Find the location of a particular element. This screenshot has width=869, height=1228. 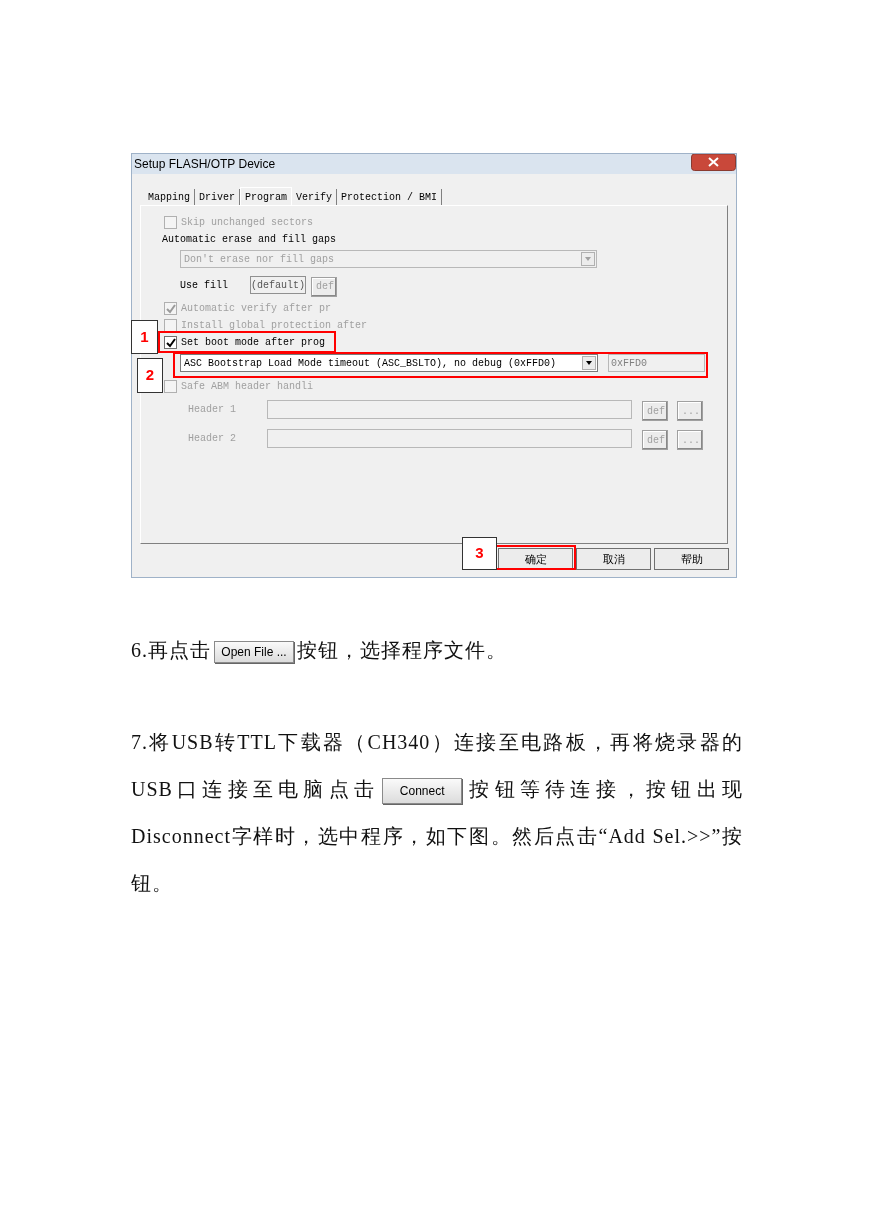

field-label: Header 1 is located at coordinates (212, 410).